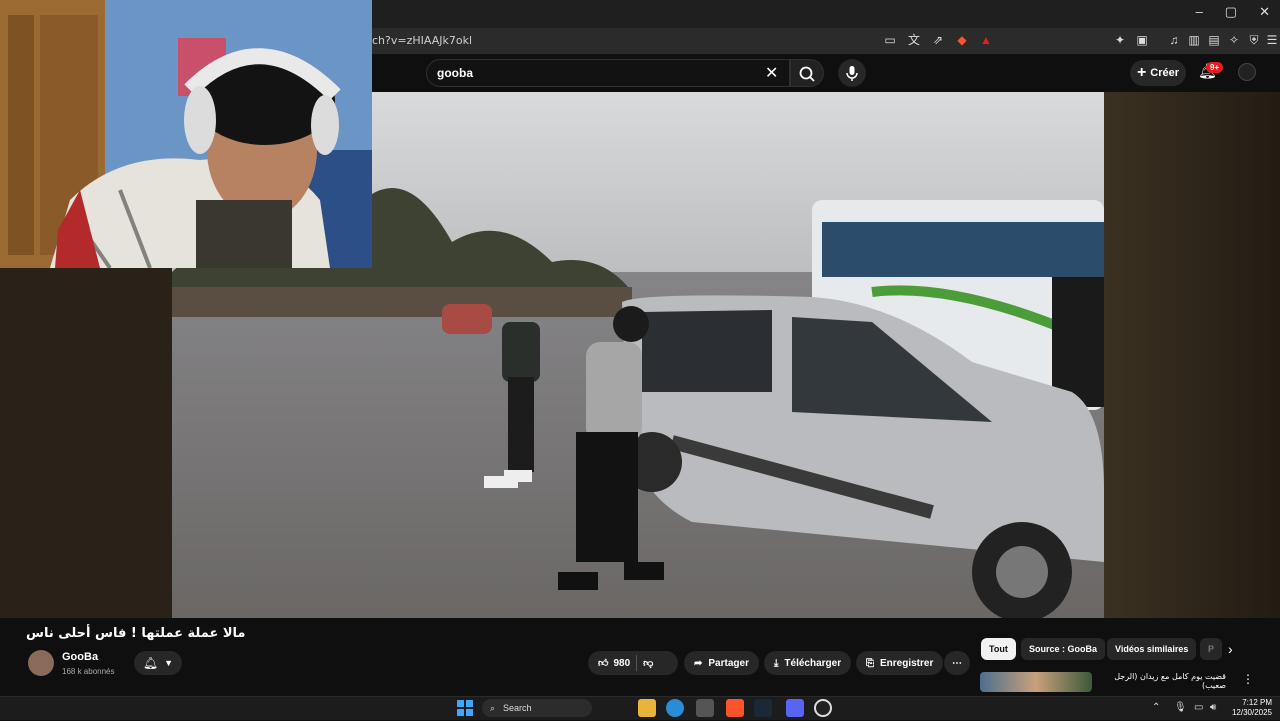 The image size is (1280, 721). What do you see at coordinates (136, 633) in the screenshot?
I see `video-title: مالا عملة عملتها ! فاس أحلى ناس` at bounding box center [136, 633].